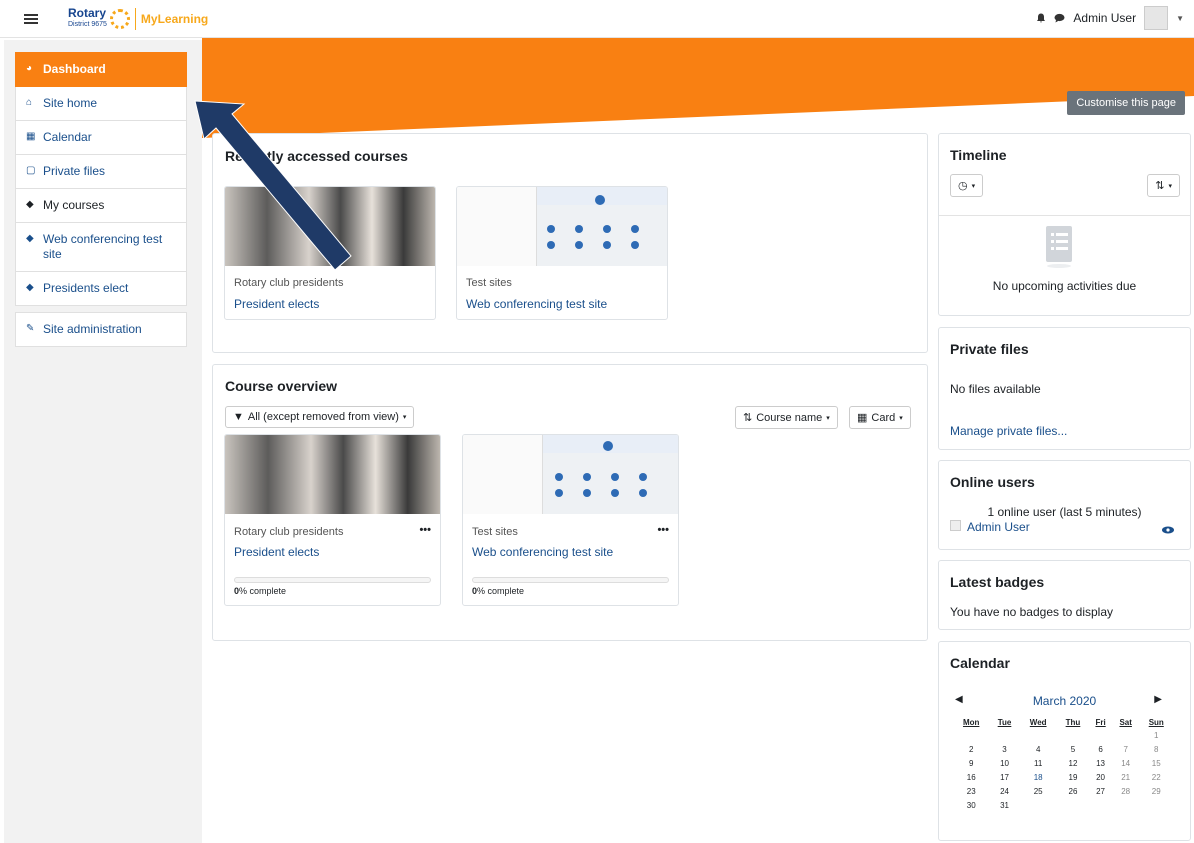 The height and width of the screenshot is (843, 1194). Describe the element at coordinates (138, 18) in the screenshot. I see `site-logo: Rotary District 9675 MyLearning` at that location.